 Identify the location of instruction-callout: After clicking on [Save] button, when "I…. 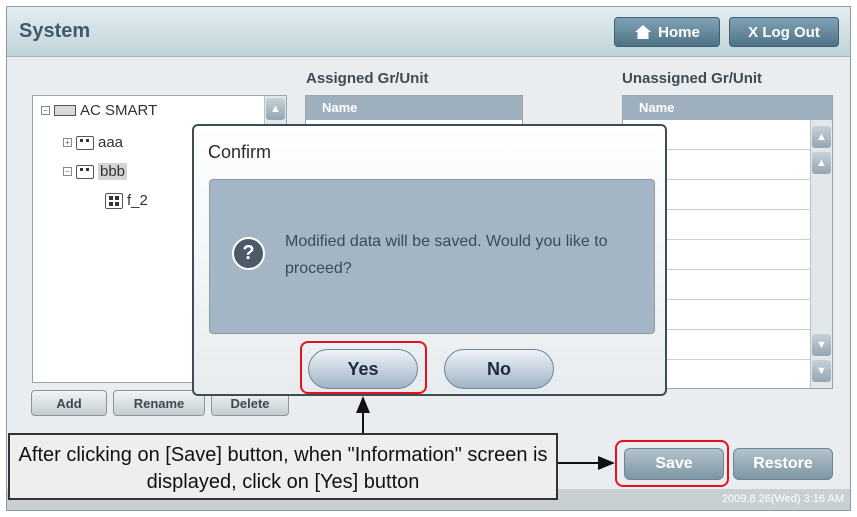
(283, 466).